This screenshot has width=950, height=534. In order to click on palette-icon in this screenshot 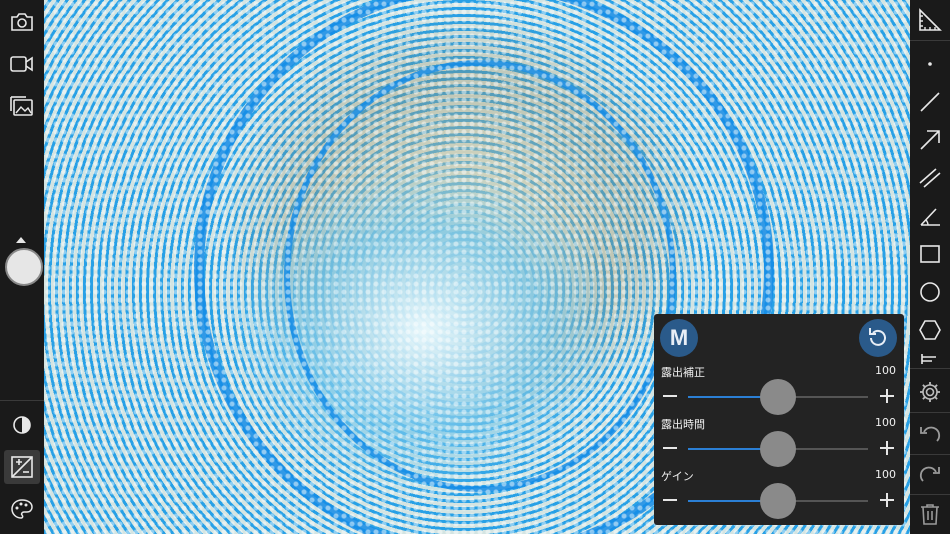, I will do `click(22, 509)`.